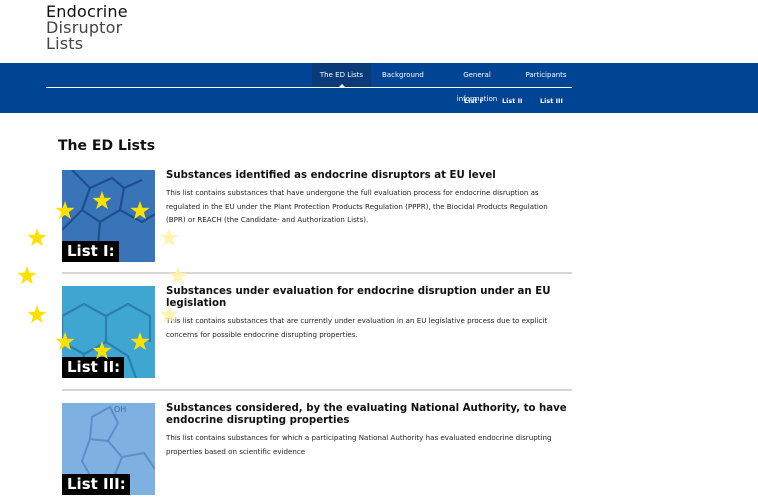  I want to click on nav-item-participants: Participants, so click(546, 75).